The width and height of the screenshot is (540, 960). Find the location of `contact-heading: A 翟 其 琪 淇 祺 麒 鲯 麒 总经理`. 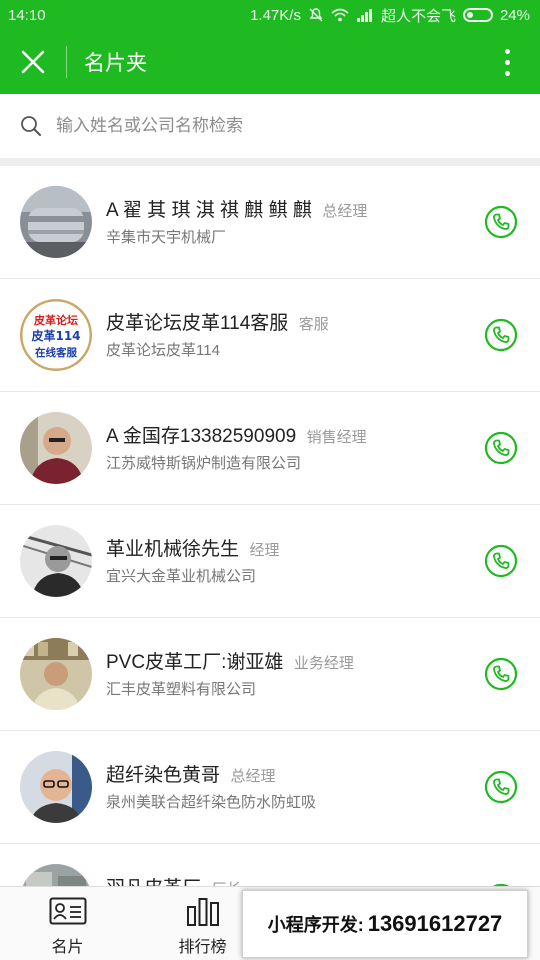

contact-heading: A 翟 其 琪 淇 祺 麒 鲯 麒 总经理 is located at coordinates (236, 208).